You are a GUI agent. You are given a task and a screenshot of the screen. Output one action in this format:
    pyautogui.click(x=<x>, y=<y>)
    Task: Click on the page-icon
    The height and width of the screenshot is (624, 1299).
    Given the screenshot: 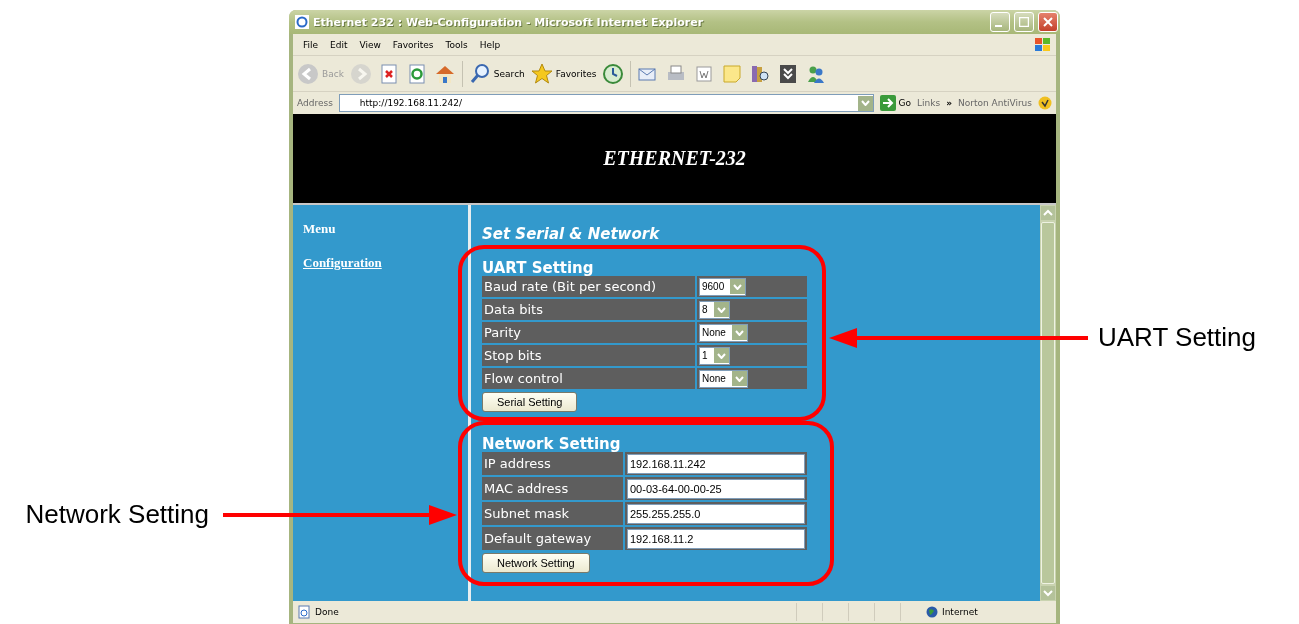 What is the action you would take?
    pyautogui.click(x=304, y=612)
    